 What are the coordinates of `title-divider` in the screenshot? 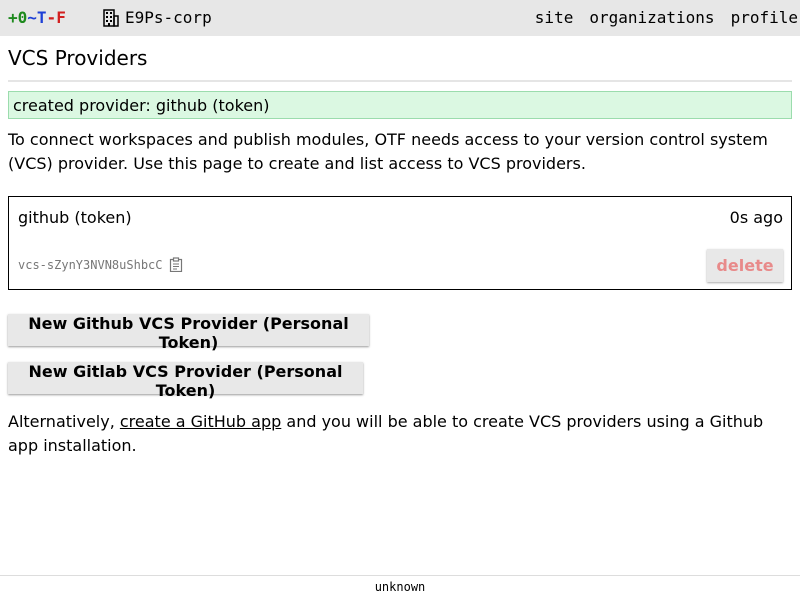 It's located at (400, 81).